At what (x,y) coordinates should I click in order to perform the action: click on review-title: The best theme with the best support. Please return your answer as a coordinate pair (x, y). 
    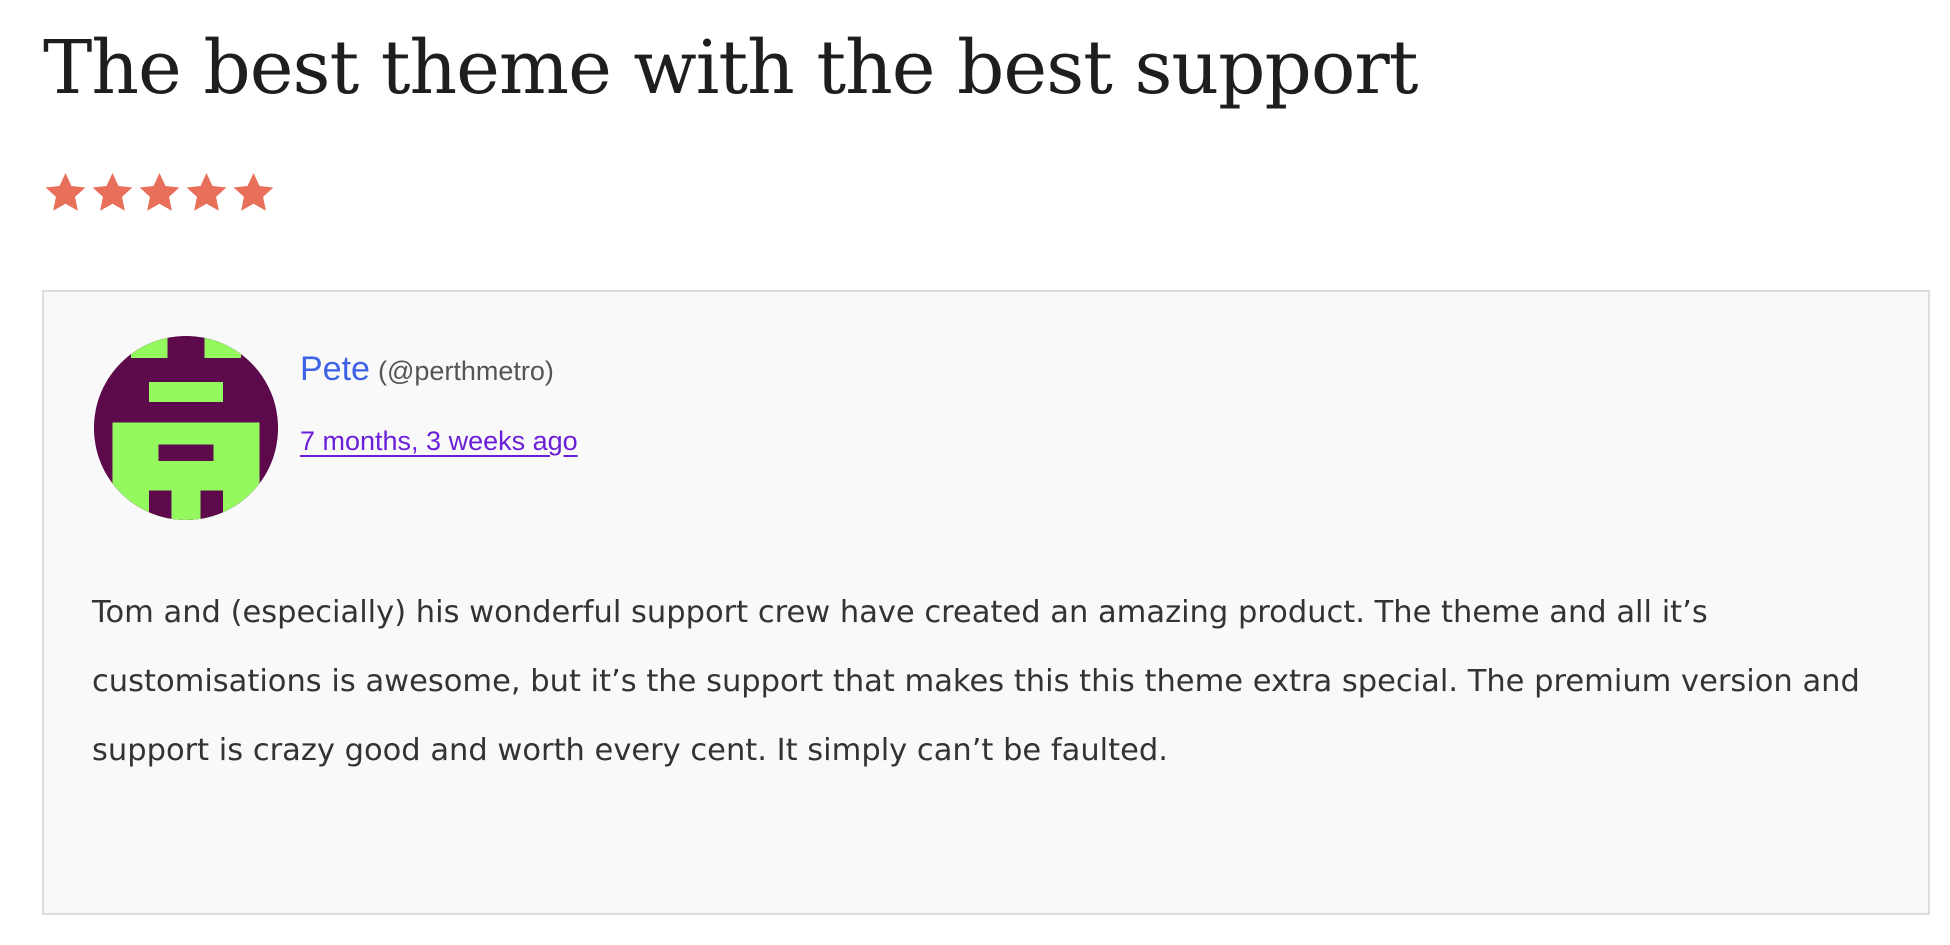
    Looking at the image, I should click on (730, 68).